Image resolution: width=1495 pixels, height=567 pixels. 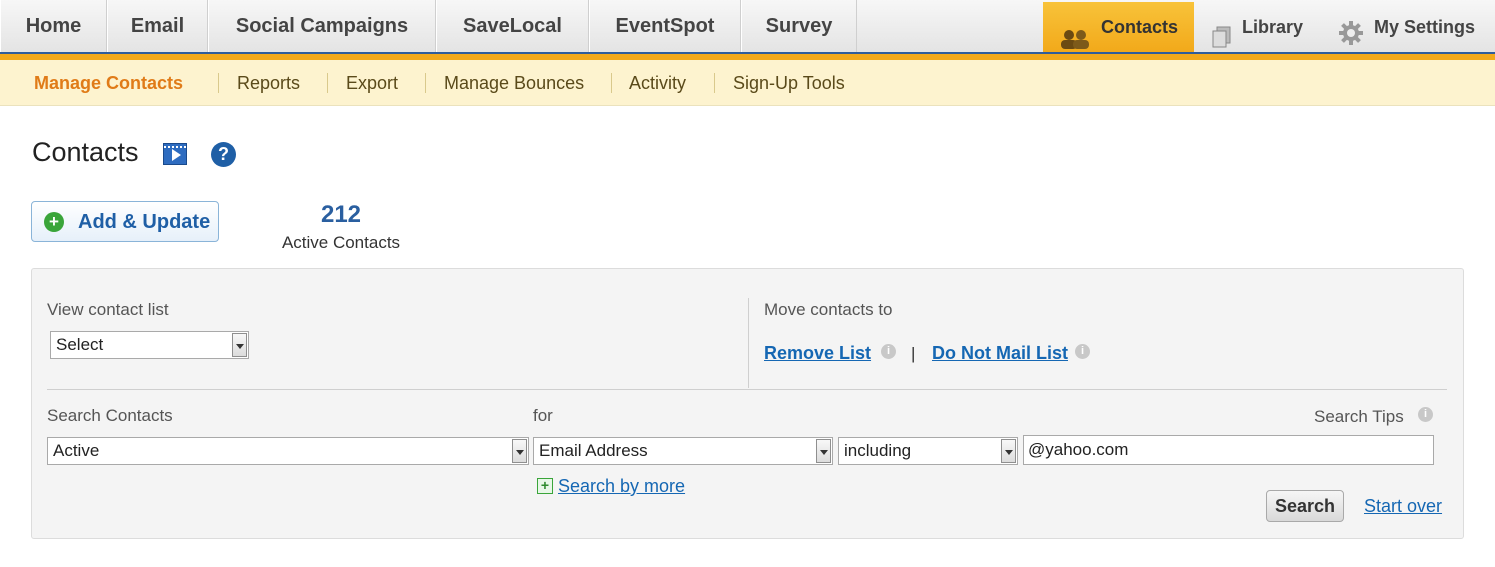 I want to click on remove-list-link: Remove List, so click(x=817, y=353).